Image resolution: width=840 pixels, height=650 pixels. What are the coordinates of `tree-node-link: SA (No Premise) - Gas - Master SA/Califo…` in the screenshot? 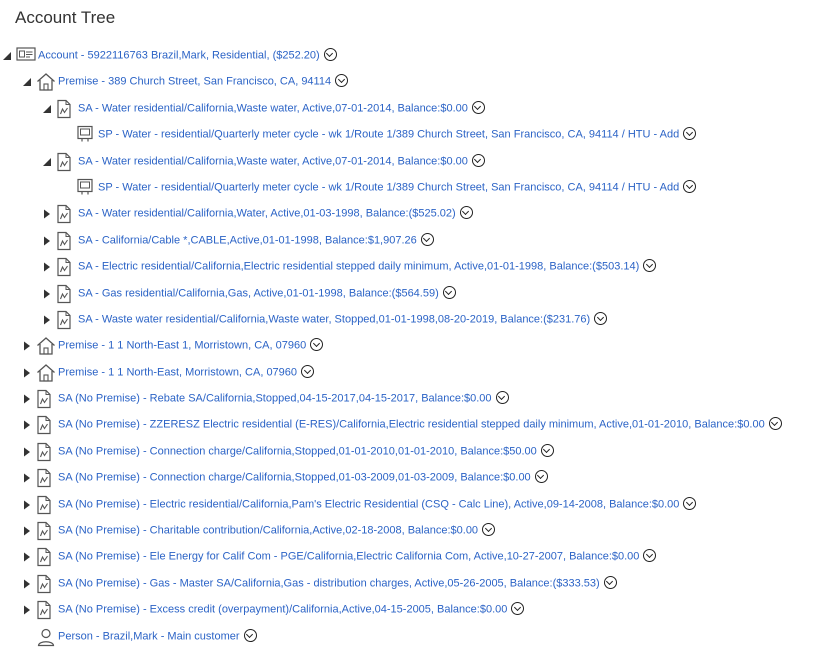 It's located at (337, 582).